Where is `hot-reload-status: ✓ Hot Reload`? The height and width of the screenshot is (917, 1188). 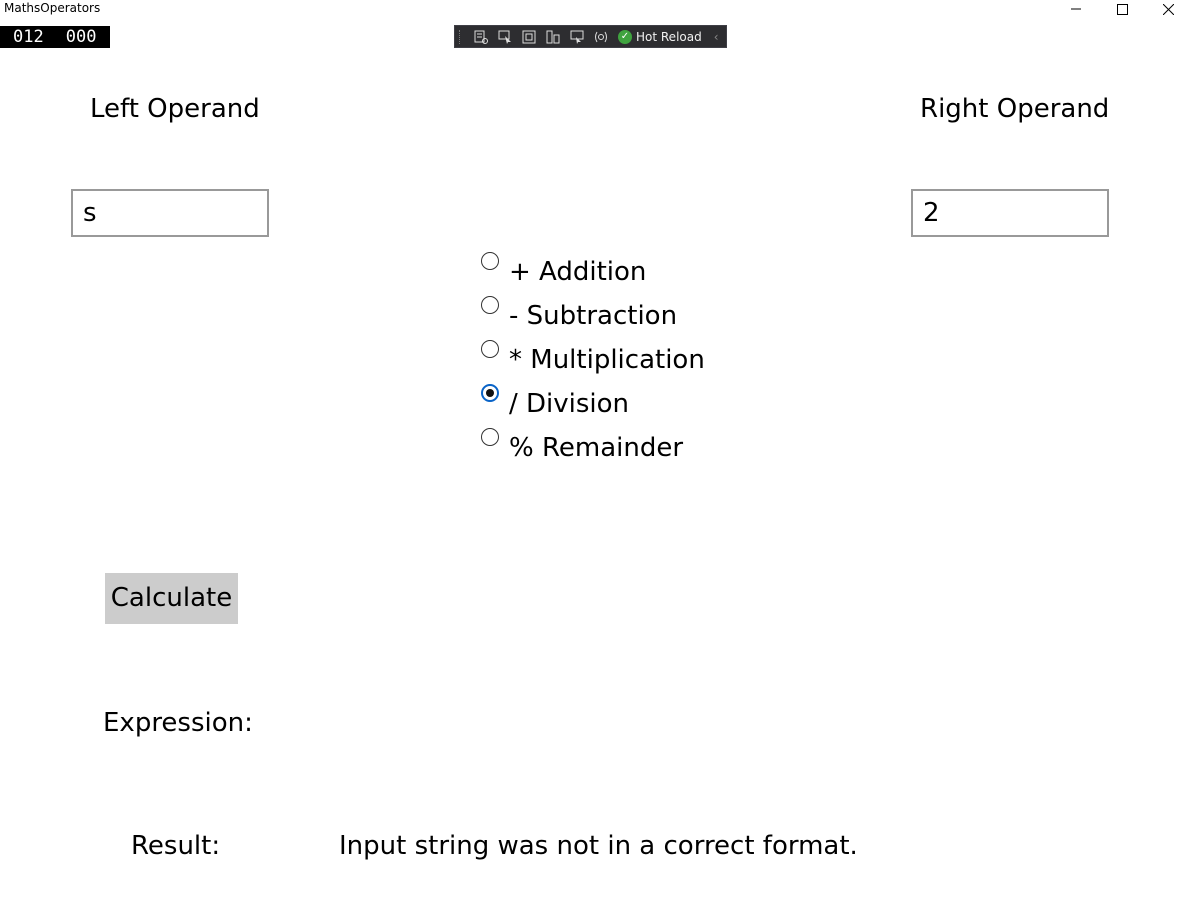 hot-reload-status: ✓ Hot Reload is located at coordinates (660, 36).